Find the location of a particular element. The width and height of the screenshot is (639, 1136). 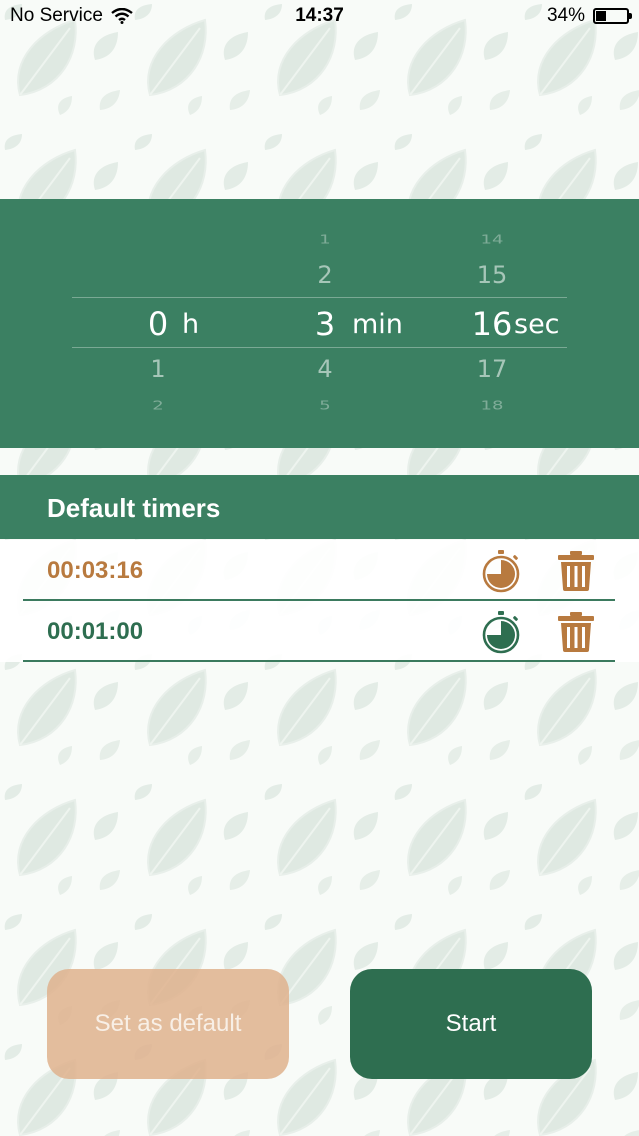

hours-value-below-1: 1 is located at coordinates (158, 369).